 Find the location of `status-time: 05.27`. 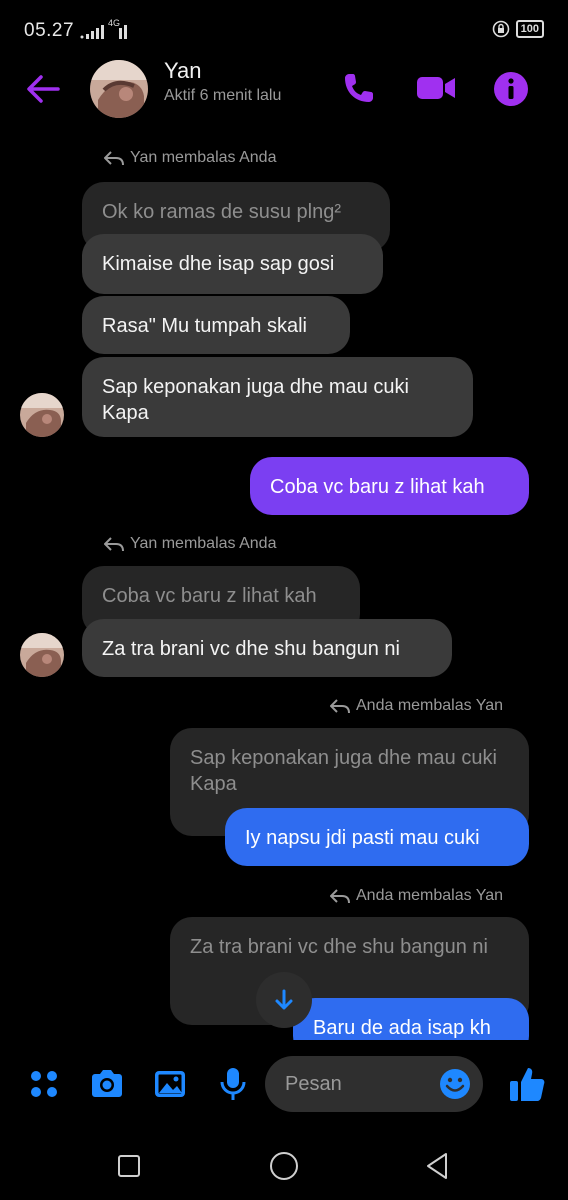

status-time: 05.27 is located at coordinates (49, 30).